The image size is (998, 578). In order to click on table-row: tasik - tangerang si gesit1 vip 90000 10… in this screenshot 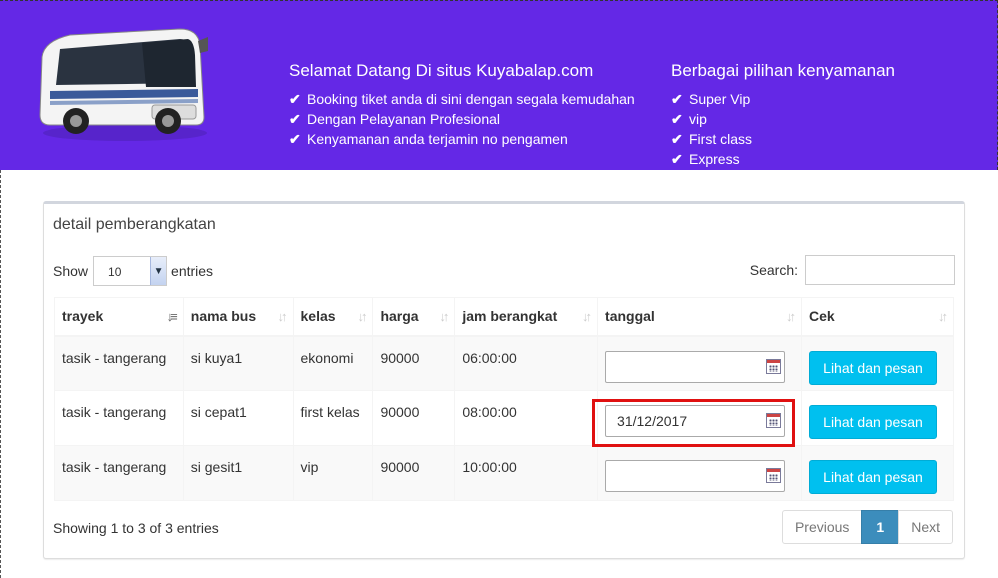, I will do `click(504, 473)`.